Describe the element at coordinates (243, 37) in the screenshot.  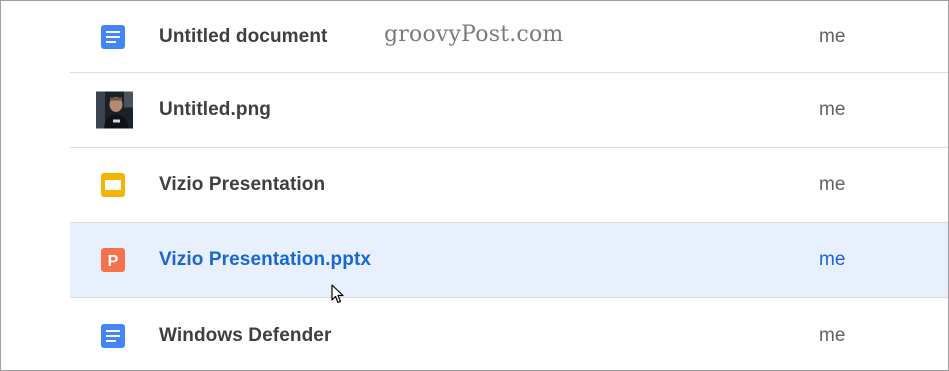
I see `file-name: Untitled document` at that location.